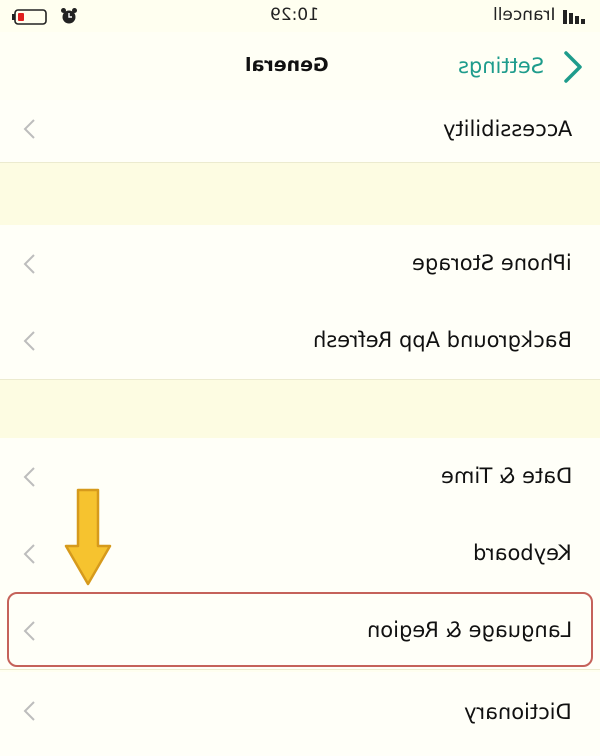 The image size is (600, 756). Describe the element at coordinates (300, 264) in the screenshot. I see `settings-row-iphone-storage: iPhone Storage` at that location.